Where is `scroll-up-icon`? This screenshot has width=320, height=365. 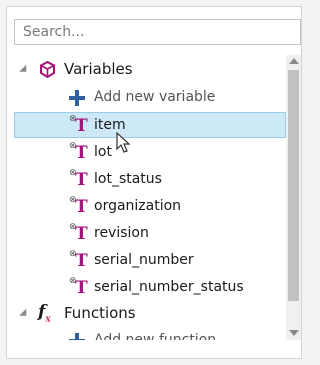
scroll-up-icon is located at coordinates (294, 61).